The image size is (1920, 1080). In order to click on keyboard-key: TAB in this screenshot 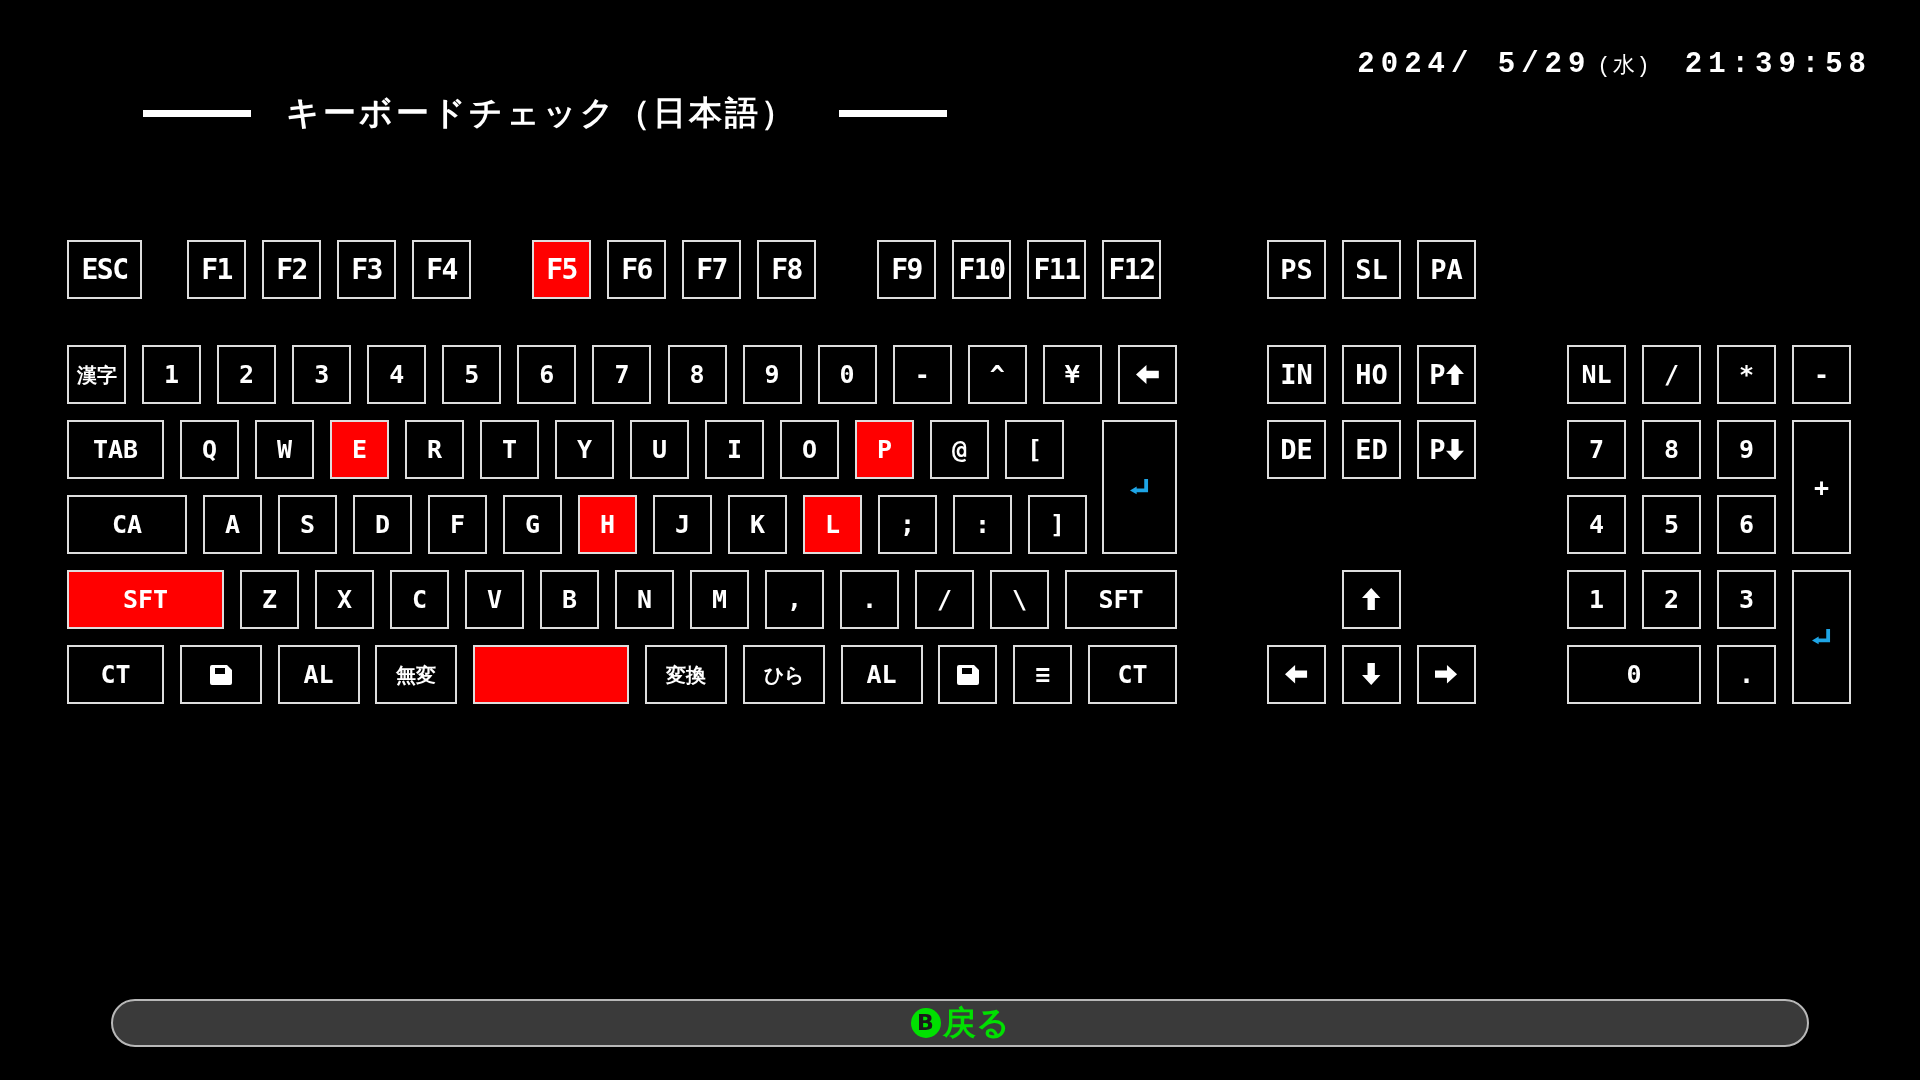, I will do `click(115, 449)`.